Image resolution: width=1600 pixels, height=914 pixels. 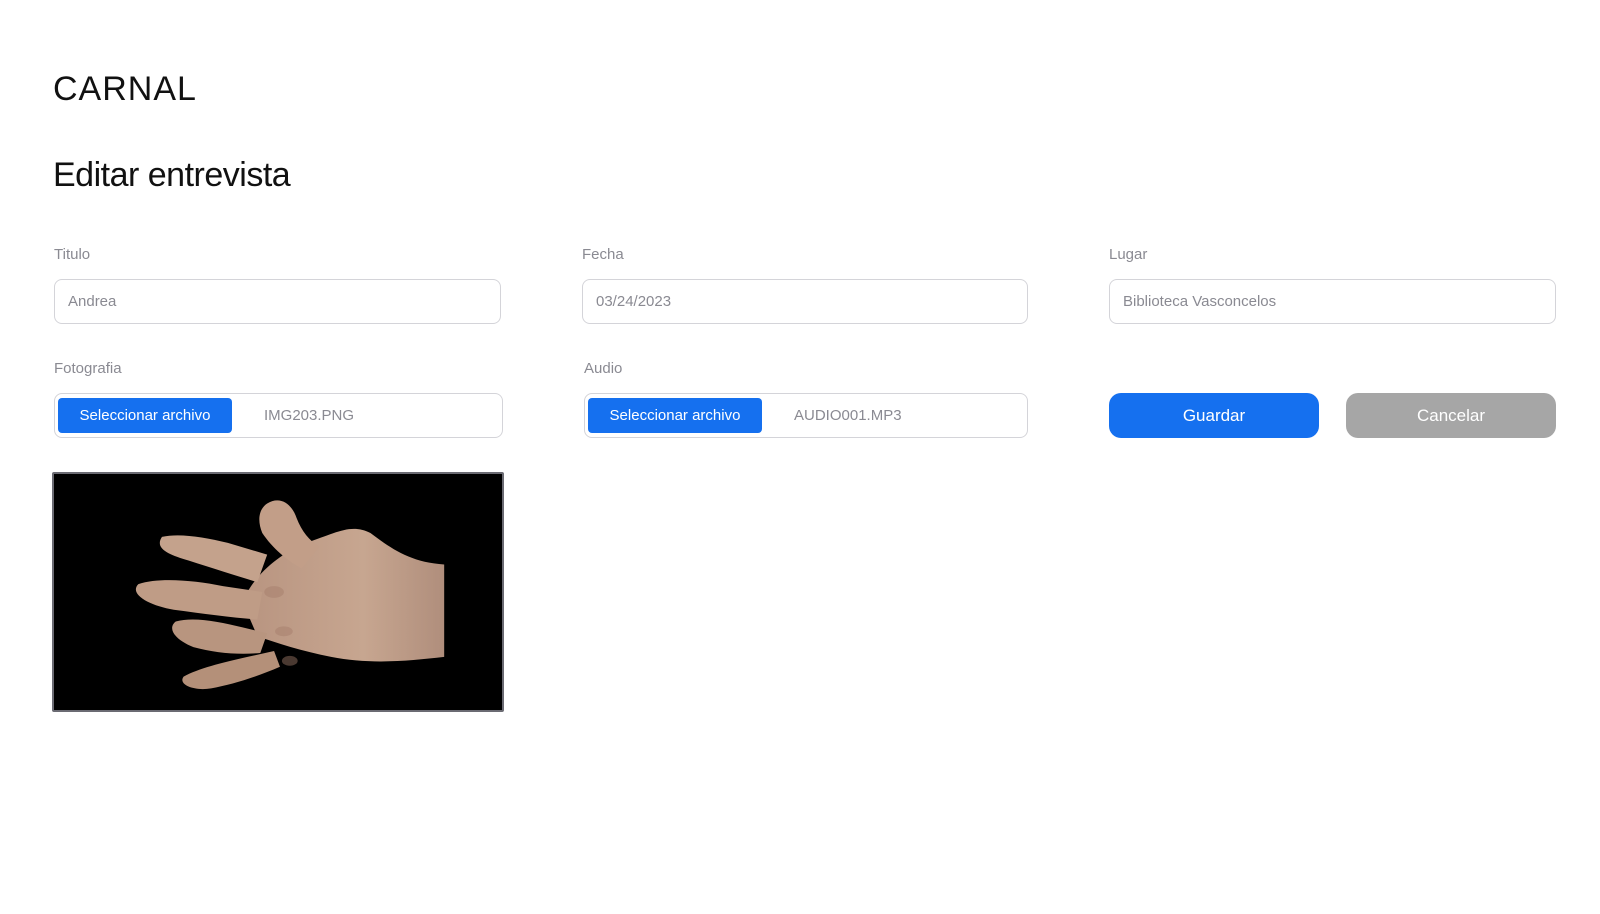 I want to click on audio-select-button: Seleccionar archivo, so click(x=675, y=415).